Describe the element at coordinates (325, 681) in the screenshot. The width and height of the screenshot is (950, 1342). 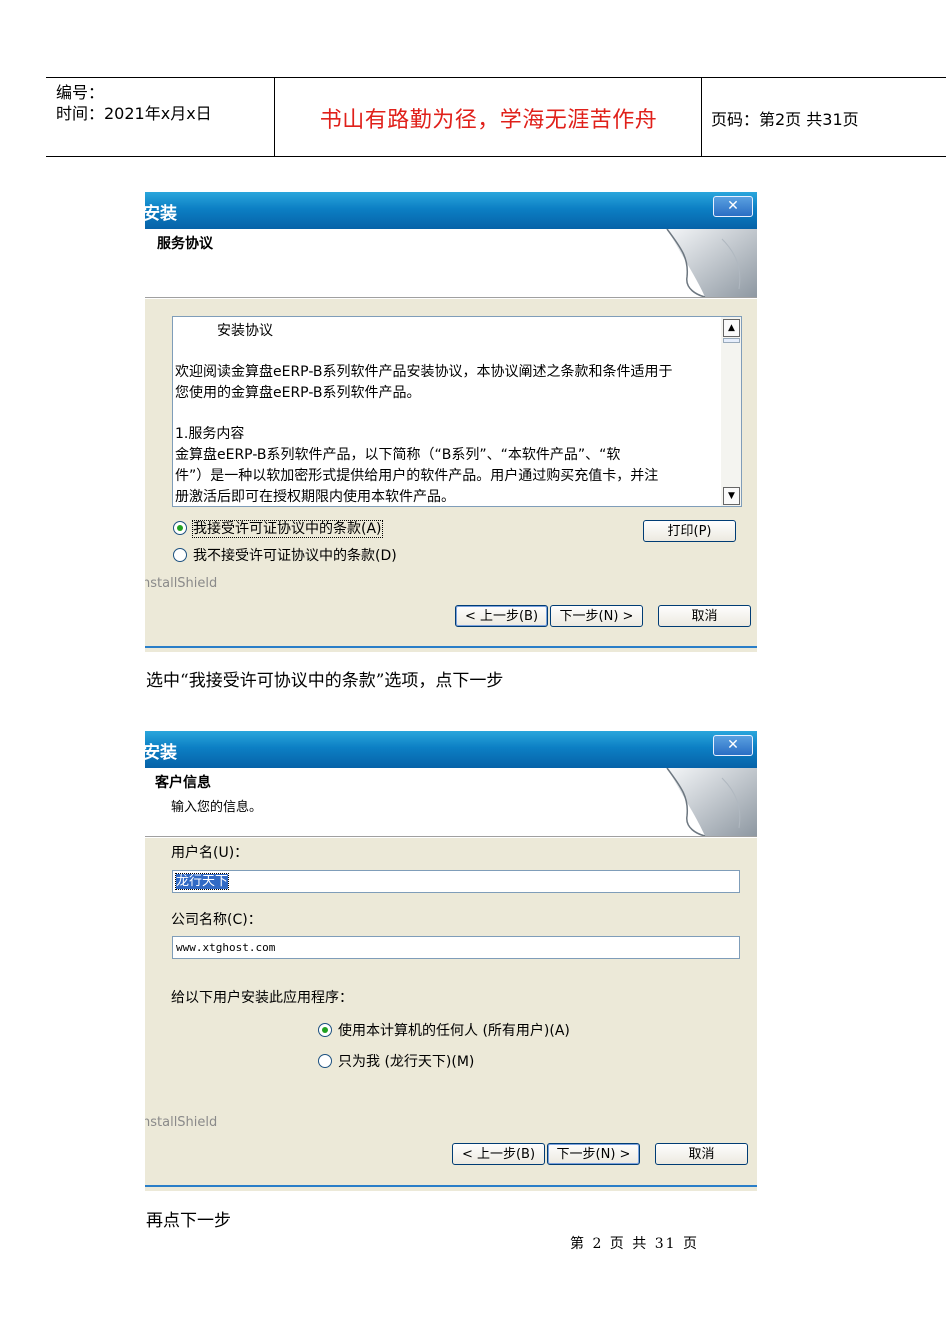
I see `caption-step-1: 选中“我接受许可协议中的条款”选项，点下一步` at that location.